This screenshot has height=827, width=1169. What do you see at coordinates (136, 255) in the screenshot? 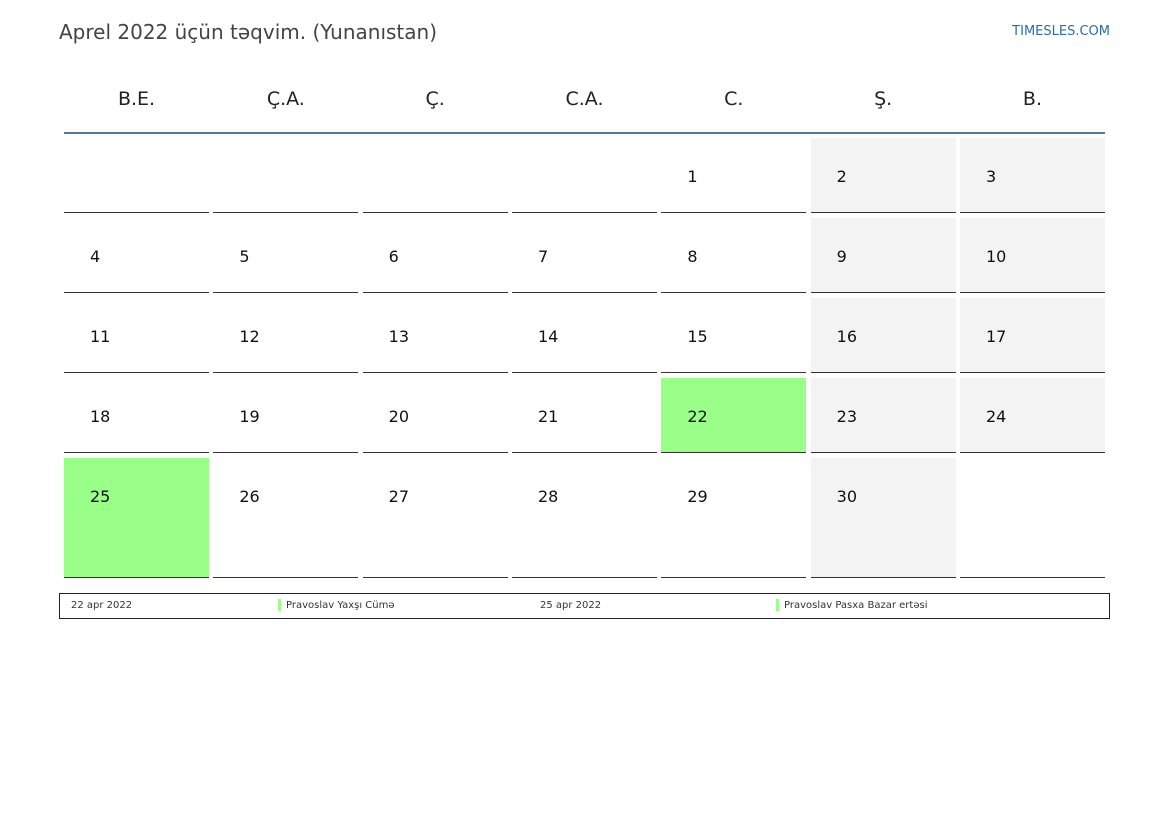
I see `day-cell: 4` at bounding box center [136, 255].